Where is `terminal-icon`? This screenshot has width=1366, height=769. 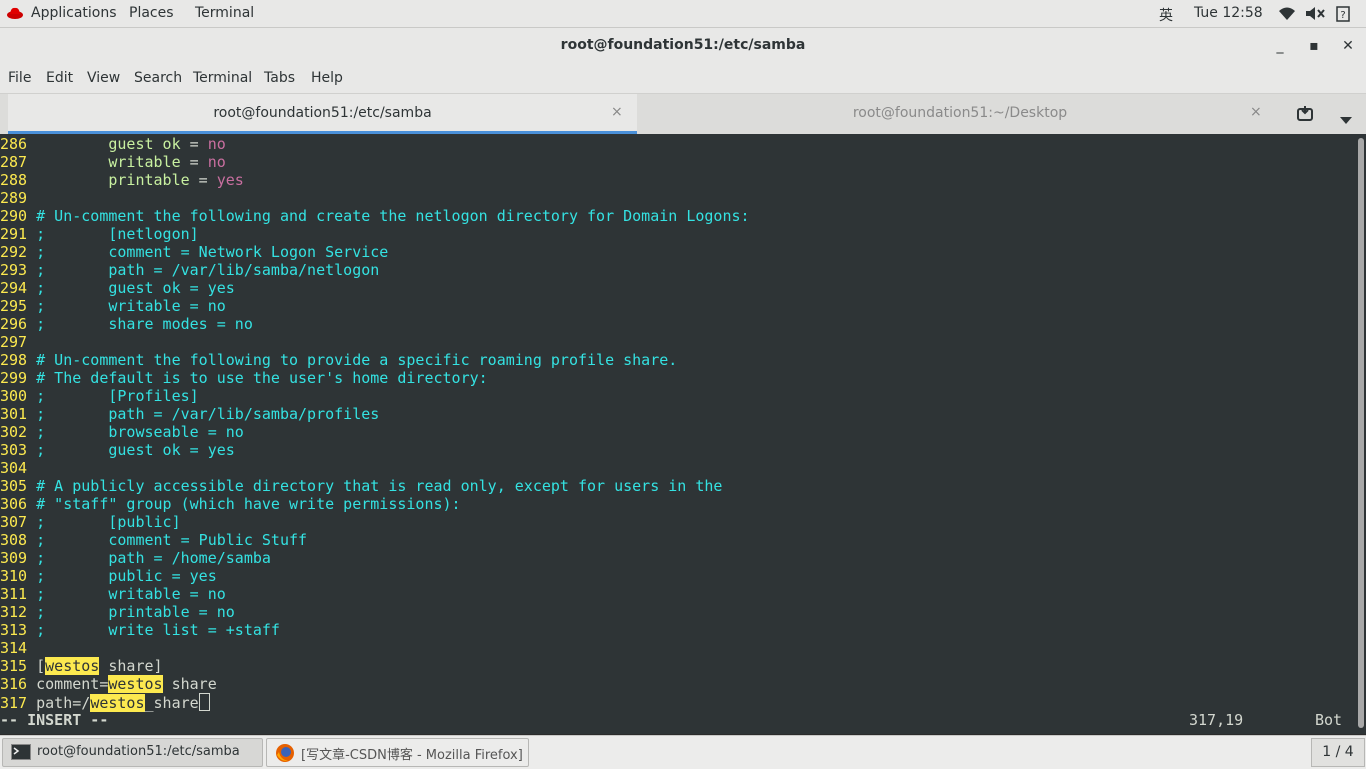
terminal-icon is located at coordinates (21, 754).